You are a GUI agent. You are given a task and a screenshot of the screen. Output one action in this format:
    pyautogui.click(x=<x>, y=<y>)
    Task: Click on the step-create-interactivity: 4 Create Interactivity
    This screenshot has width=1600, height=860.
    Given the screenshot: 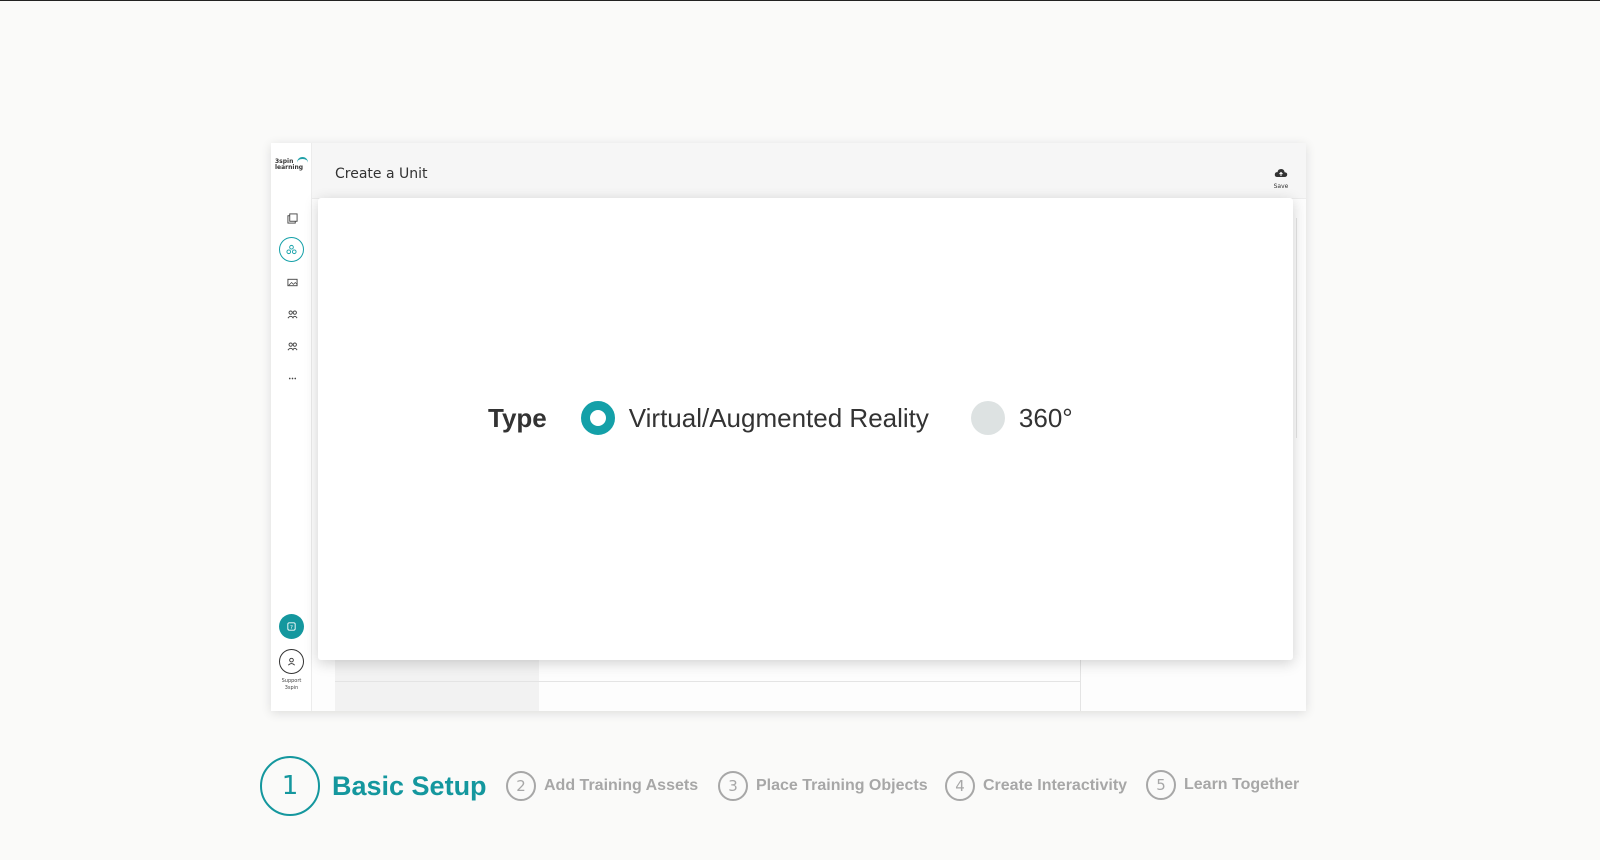 What is the action you would take?
    pyautogui.click(x=1036, y=786)
    